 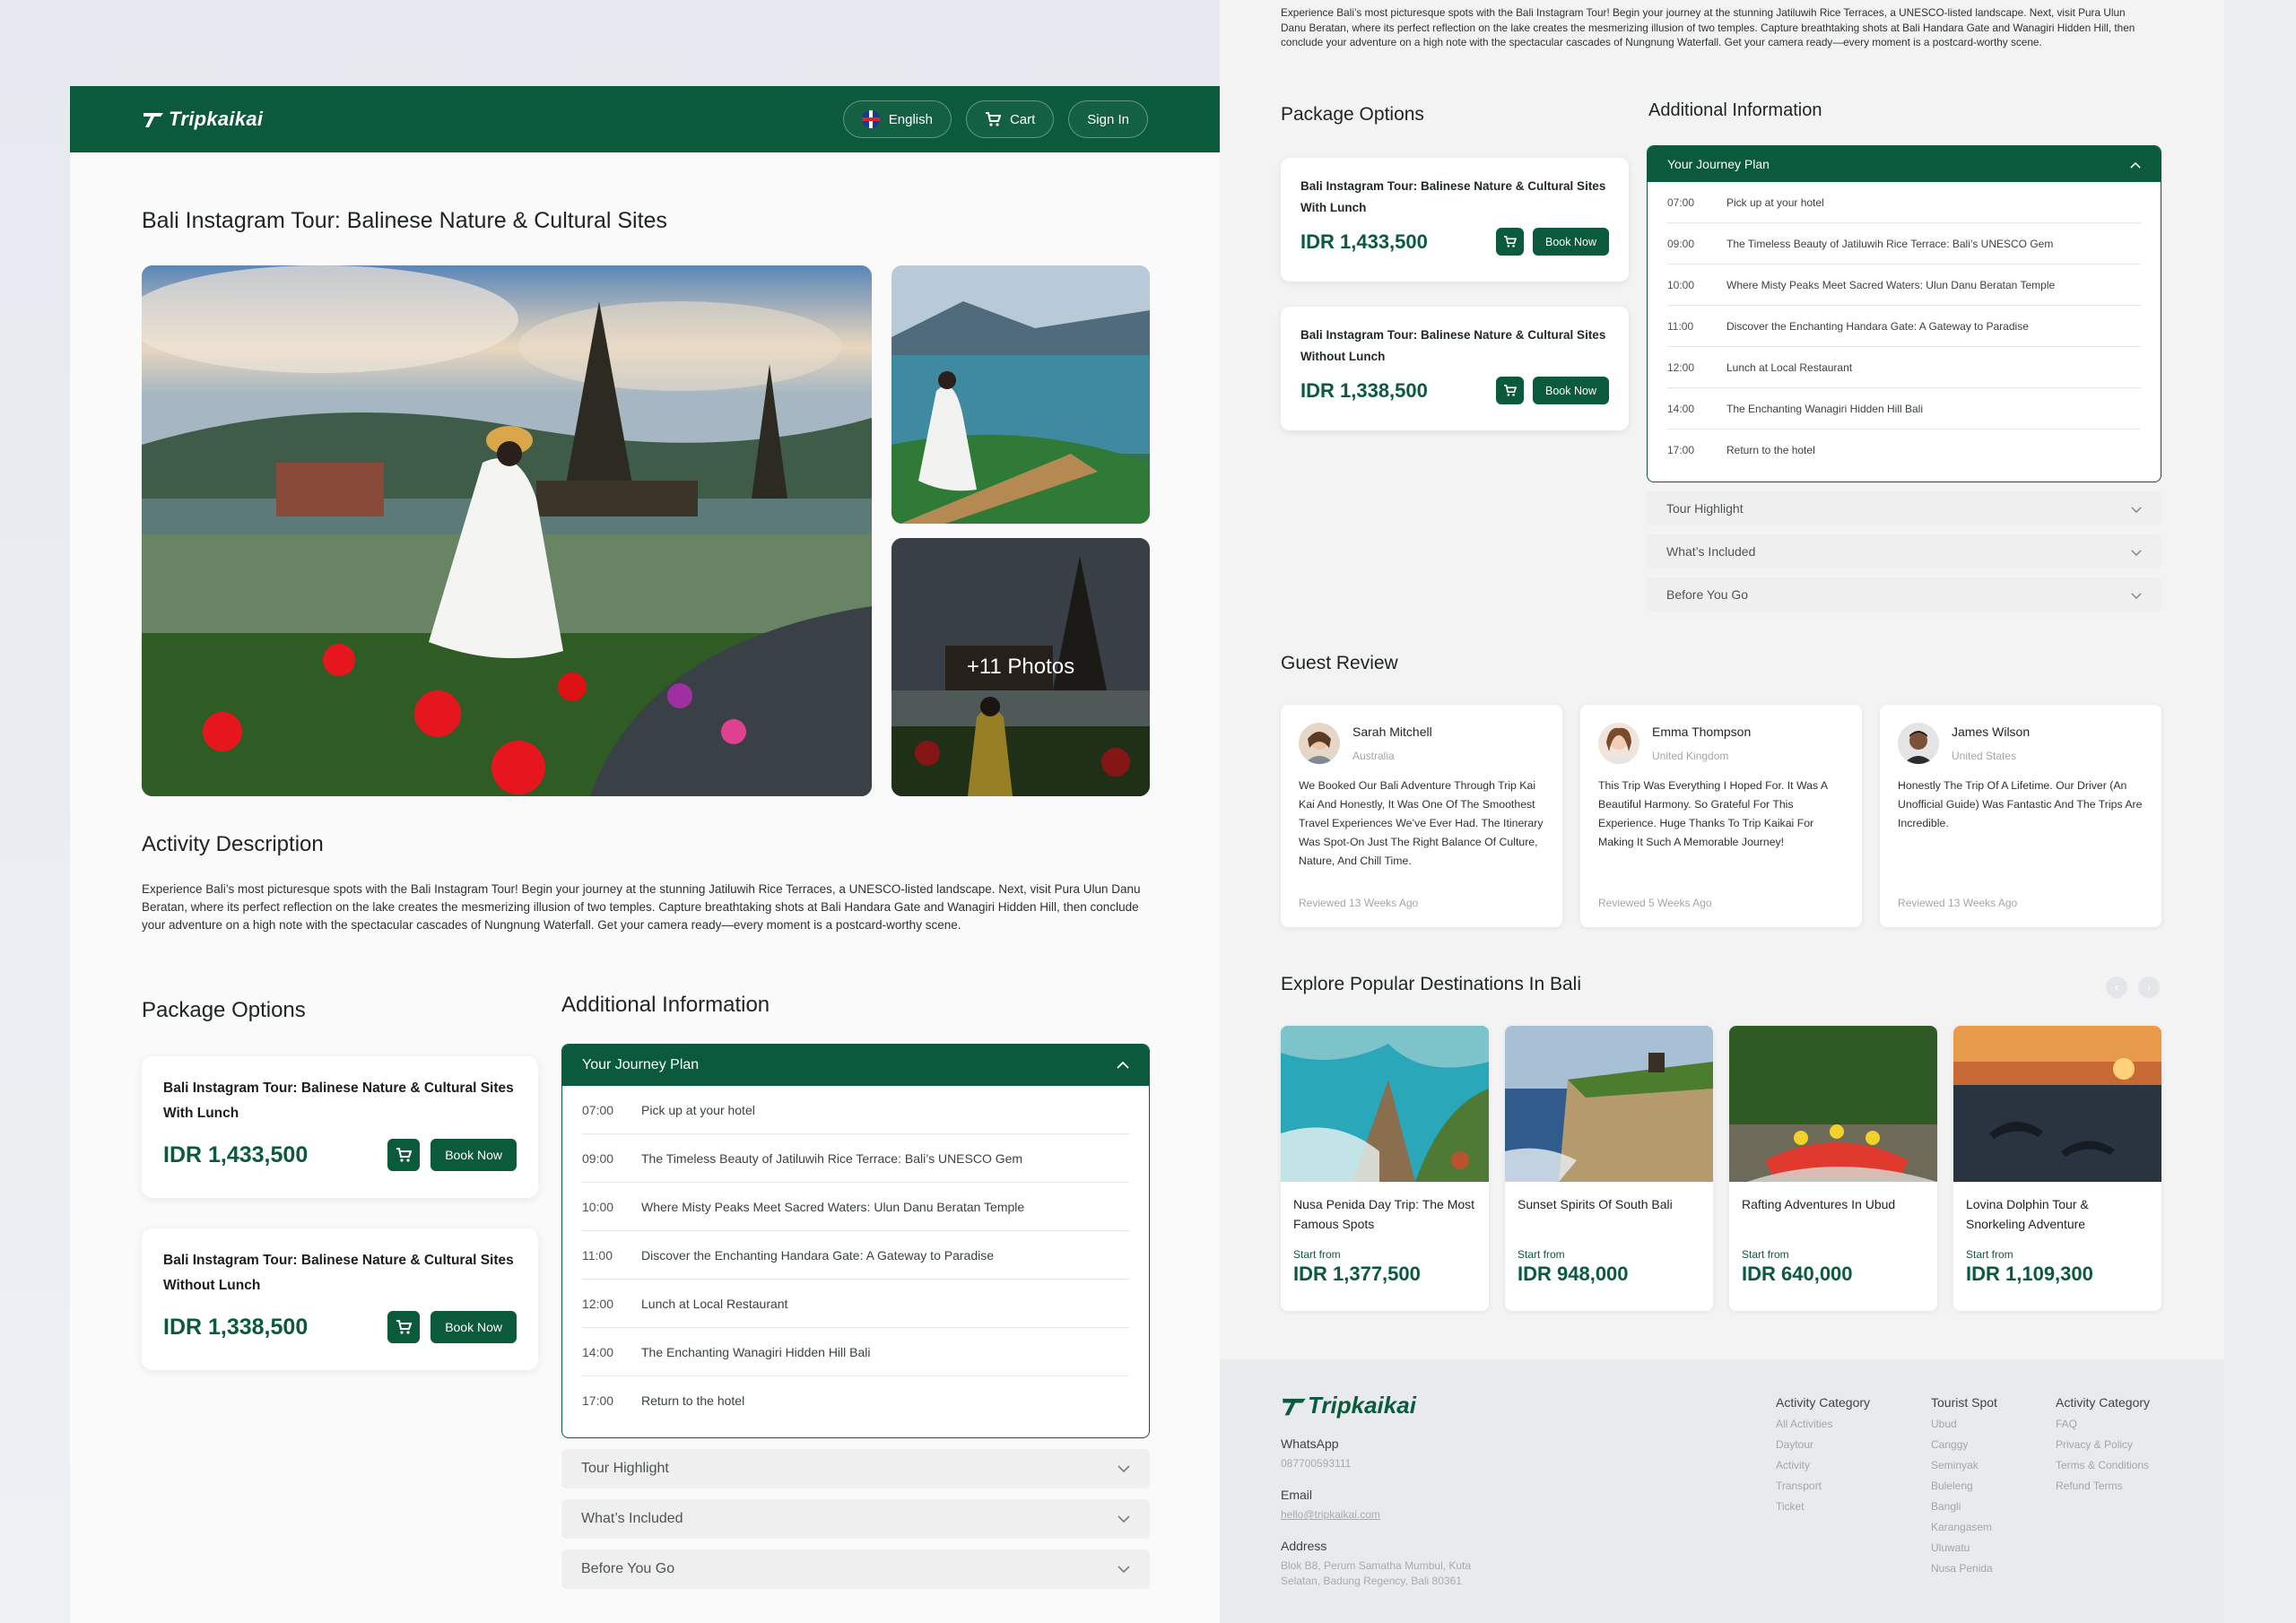 I want to click on footer-link: Karangasem, so click(x=1964, y=1527).